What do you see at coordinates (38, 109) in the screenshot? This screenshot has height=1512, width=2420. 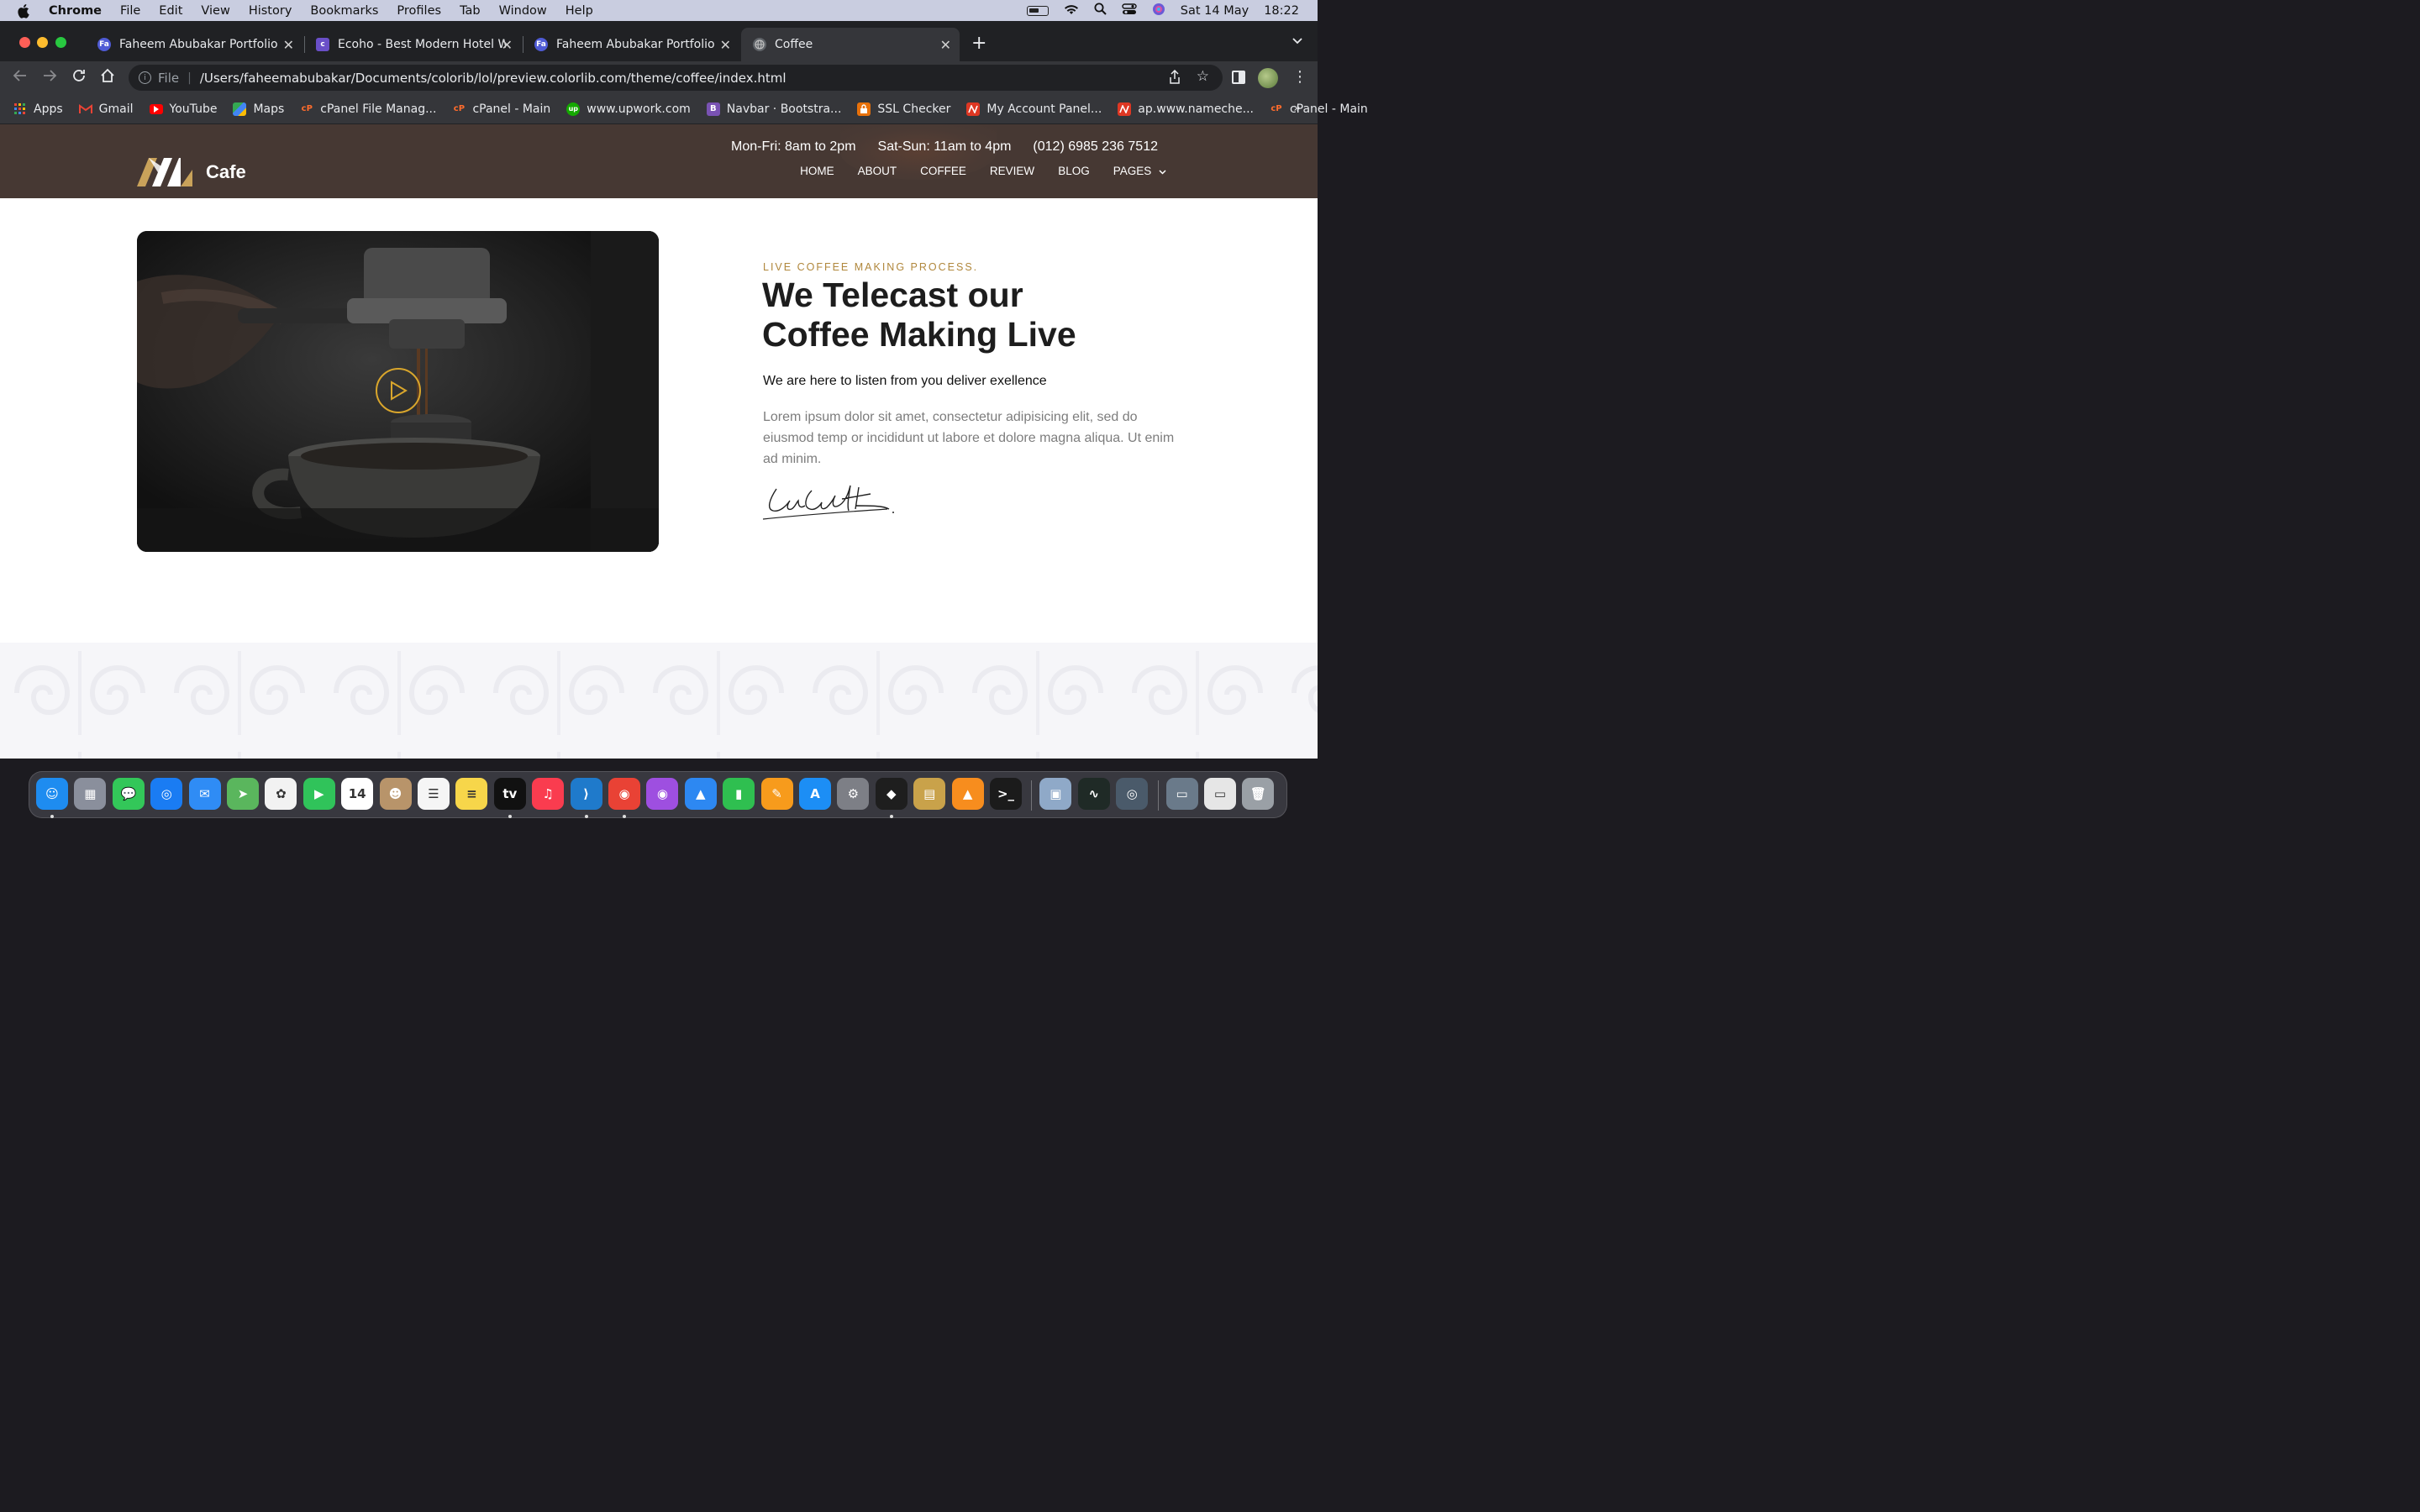 I see `bookmark-apps: Apps` at bounding box center [38, 109].